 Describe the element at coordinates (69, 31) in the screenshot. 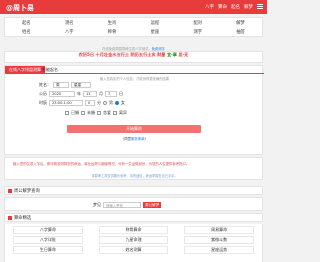

I see `nav-item: 八字` at that location.